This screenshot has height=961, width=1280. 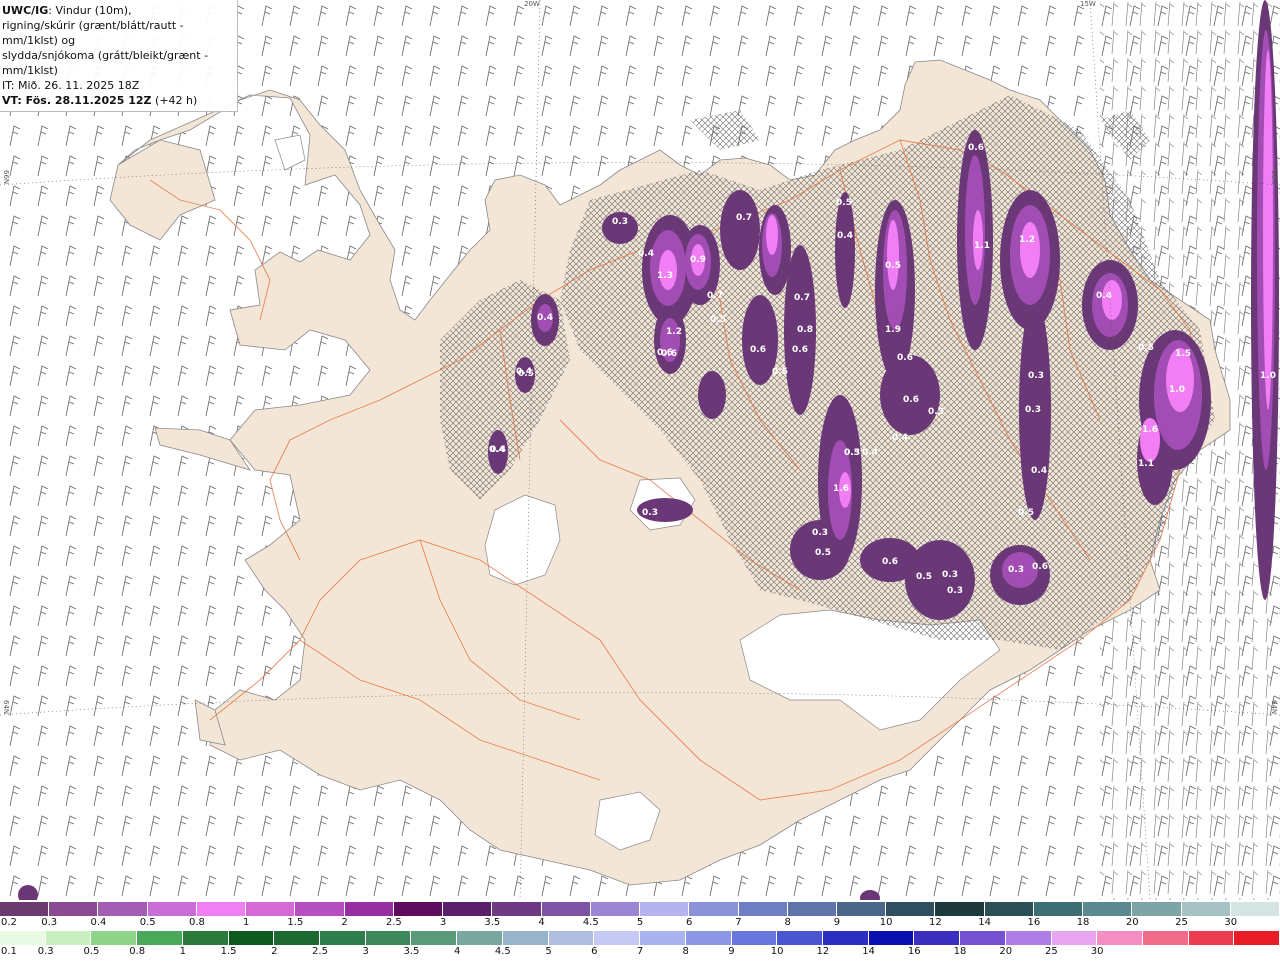 I want to click on legend-label: 0.2, so click(x=9, y=922).